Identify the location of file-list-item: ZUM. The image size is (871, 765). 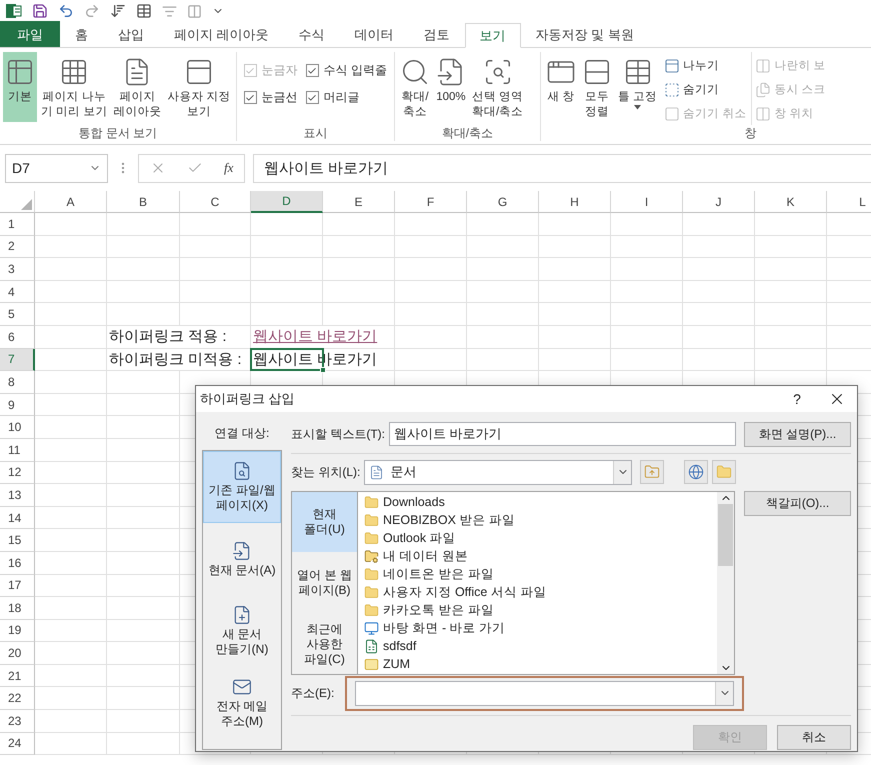
(537, 664).